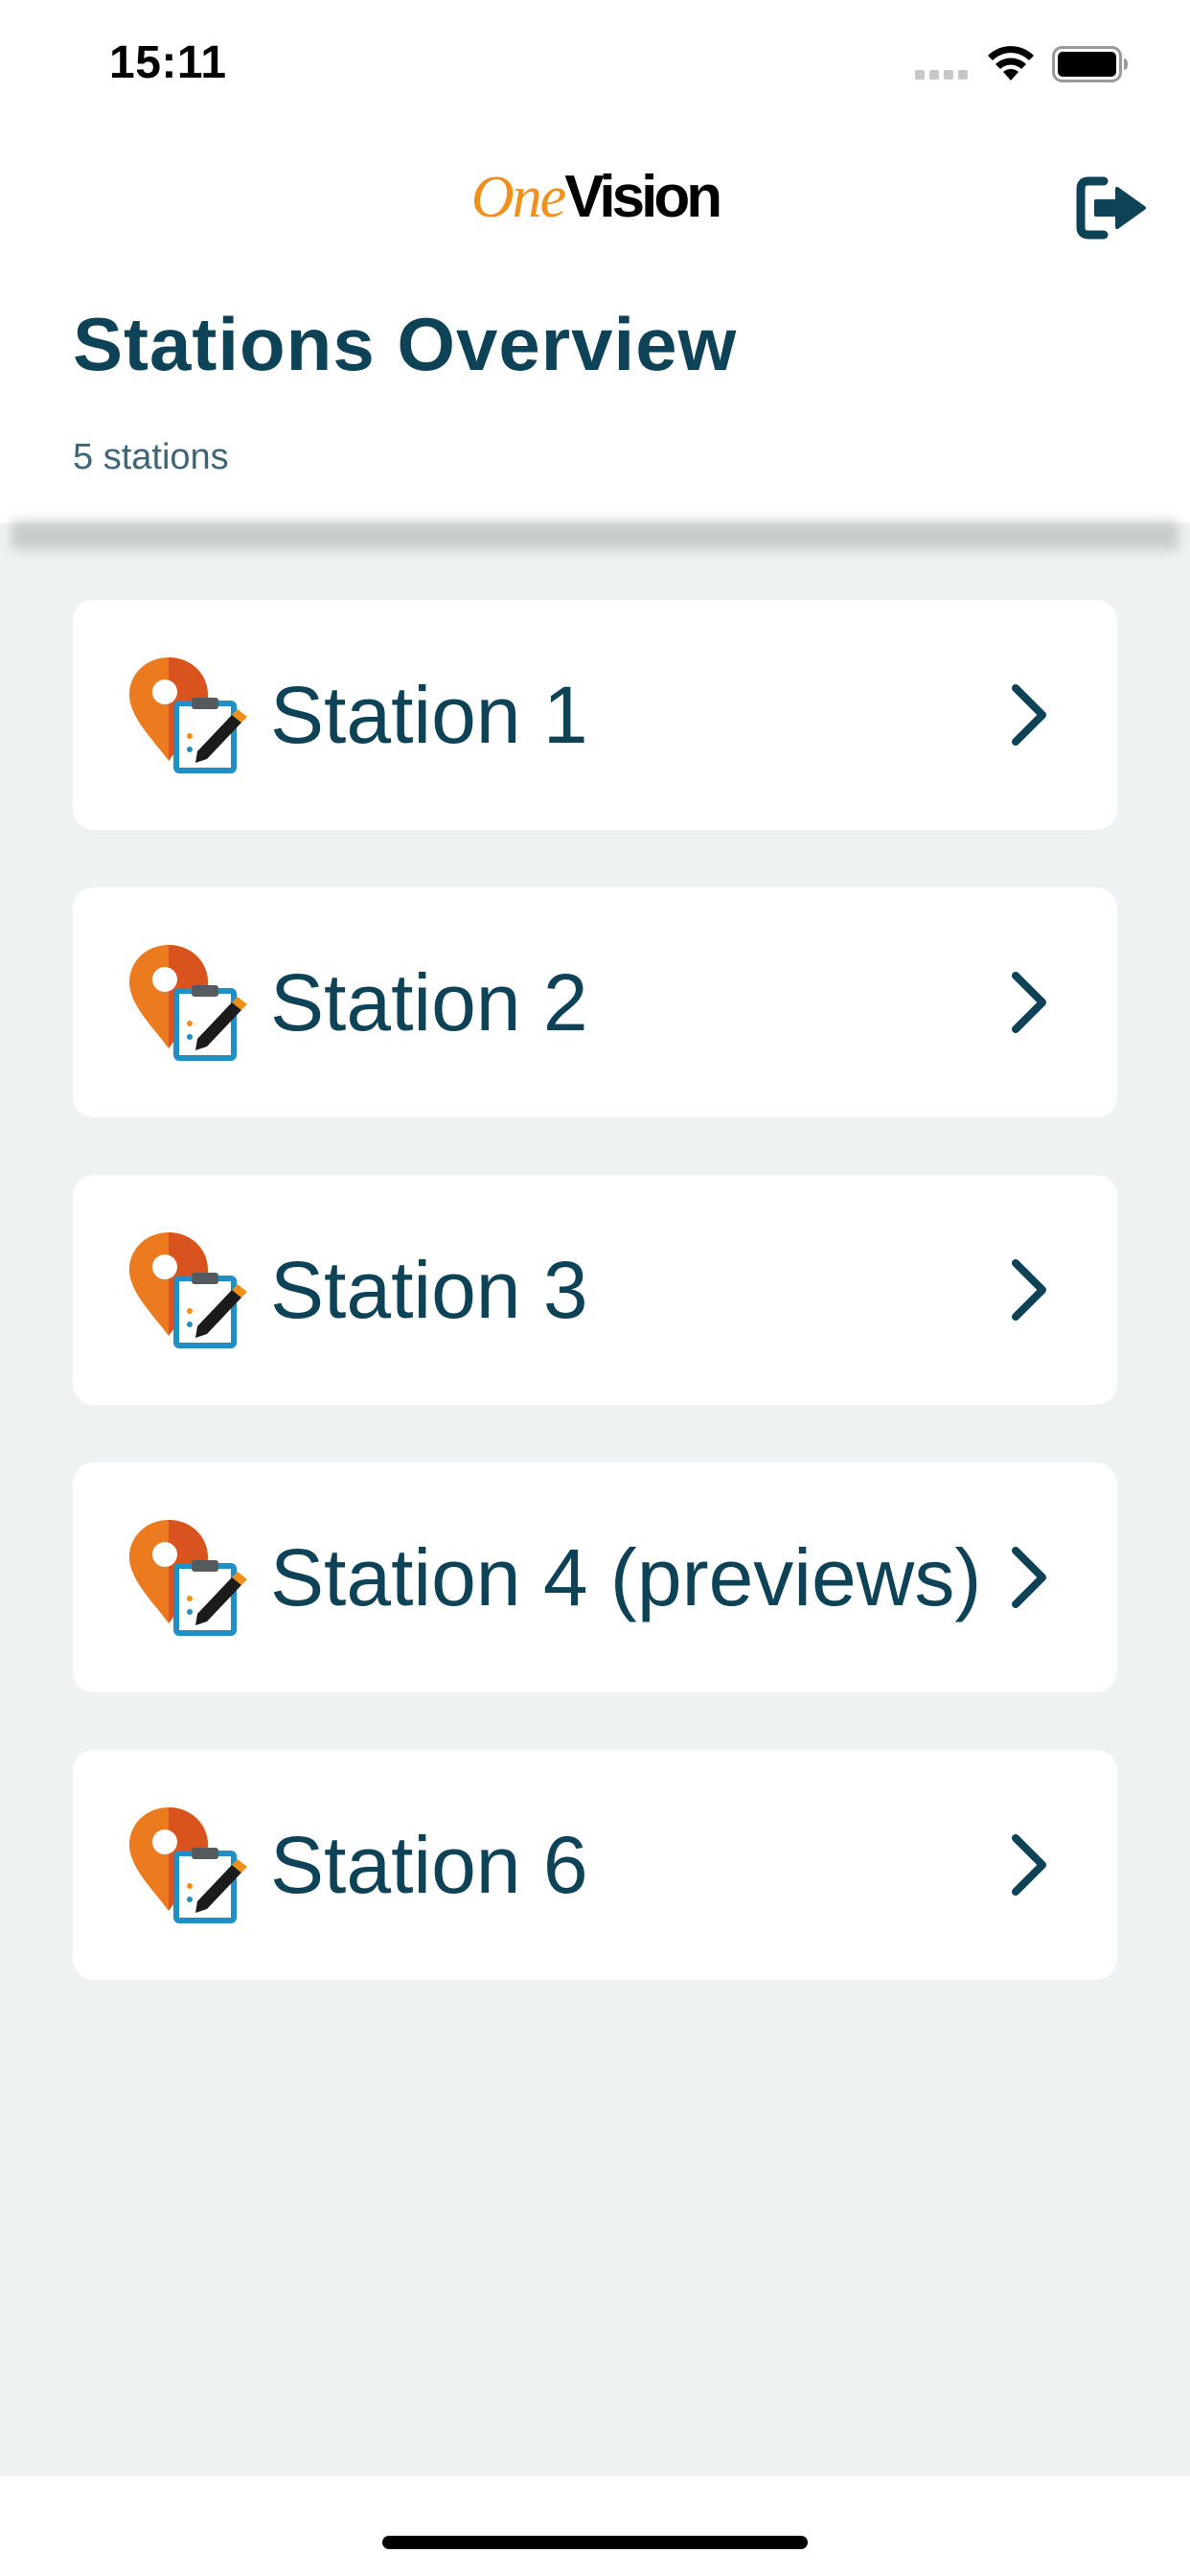  Describe the element at coordinates (595, 2526) in the screenshot. I see `bottom-safe-area` at that location.